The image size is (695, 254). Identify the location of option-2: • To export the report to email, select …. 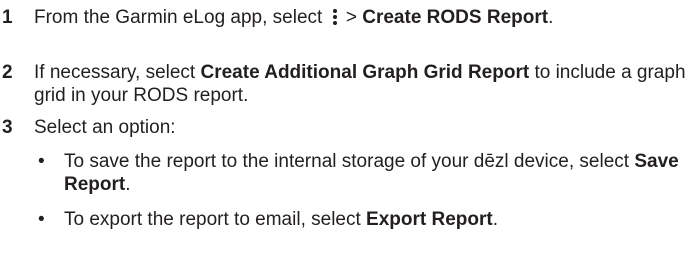
(347, 219).